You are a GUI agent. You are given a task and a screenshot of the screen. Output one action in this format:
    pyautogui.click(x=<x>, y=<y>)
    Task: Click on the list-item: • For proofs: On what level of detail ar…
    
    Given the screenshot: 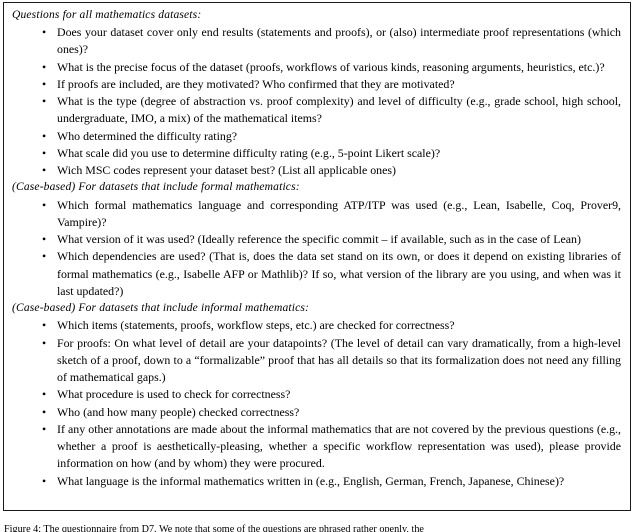 What is the action you would take?
    pyautogui.click(x=317, y=361)
    